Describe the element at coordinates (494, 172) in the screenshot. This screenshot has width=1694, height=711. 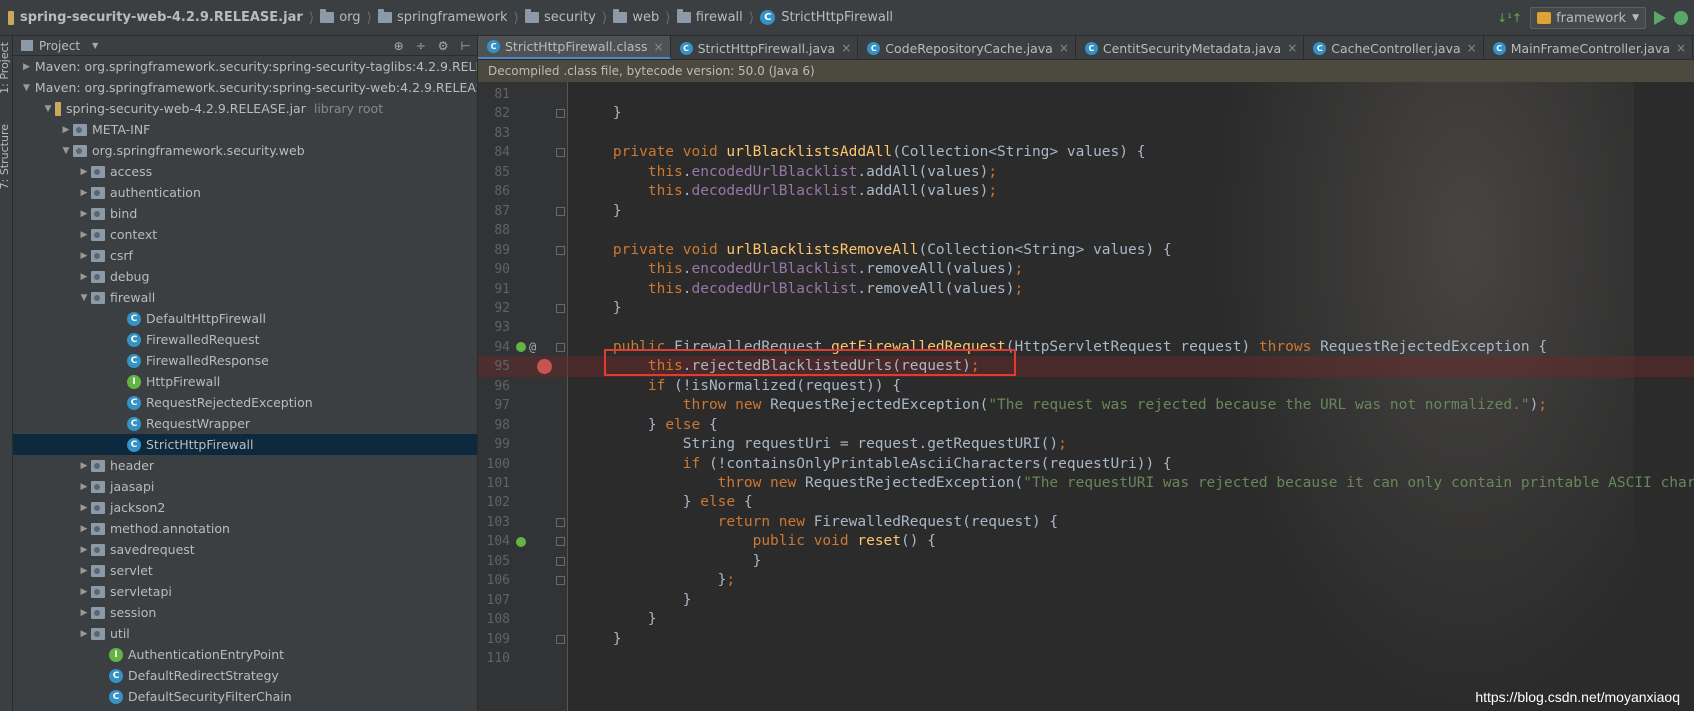
I see `line-number: 85` at that location.